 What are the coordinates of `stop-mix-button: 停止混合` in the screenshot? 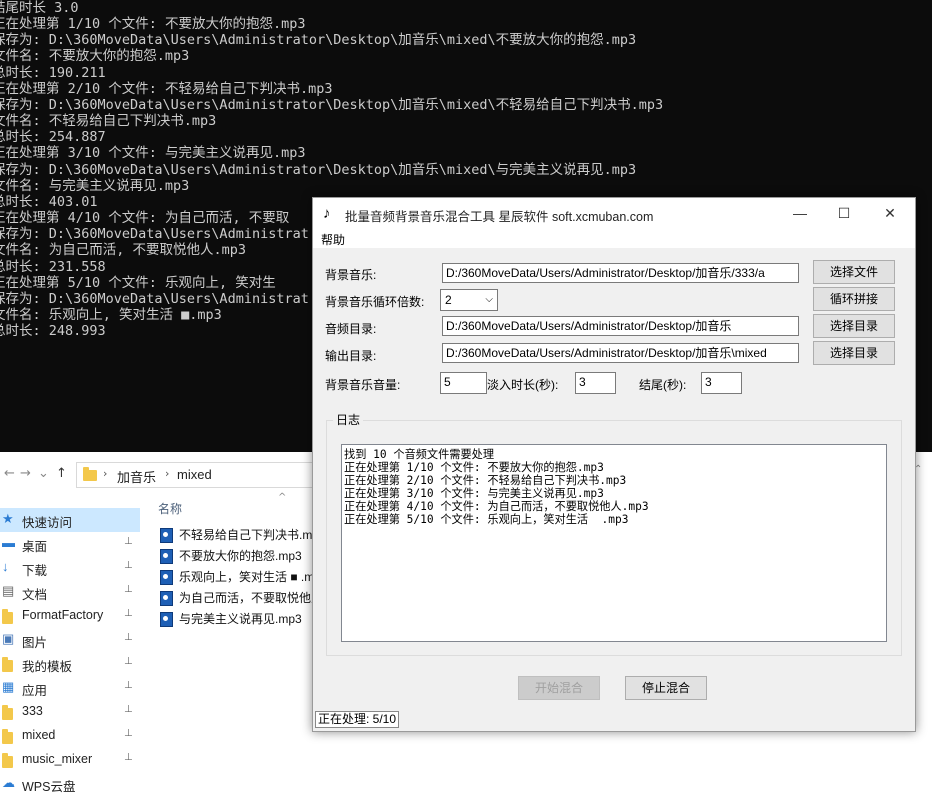 It's located at (666, 688).